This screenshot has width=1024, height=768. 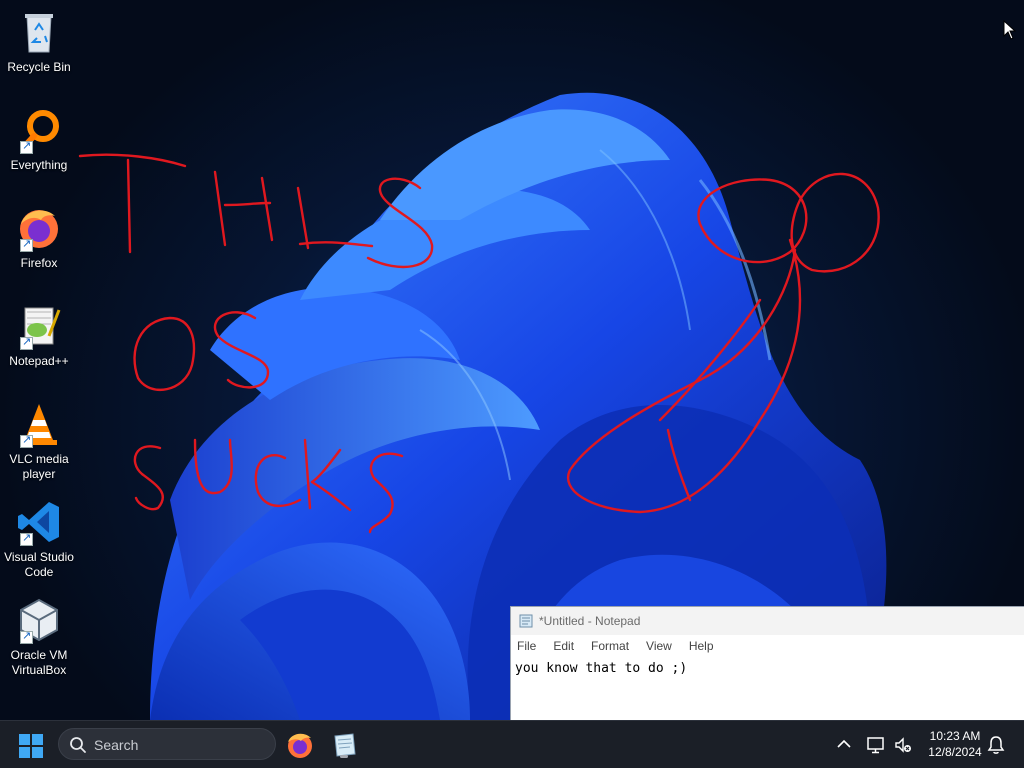 I want to click on notepadpp-label: Notepad++, so click(x=39, y=361).